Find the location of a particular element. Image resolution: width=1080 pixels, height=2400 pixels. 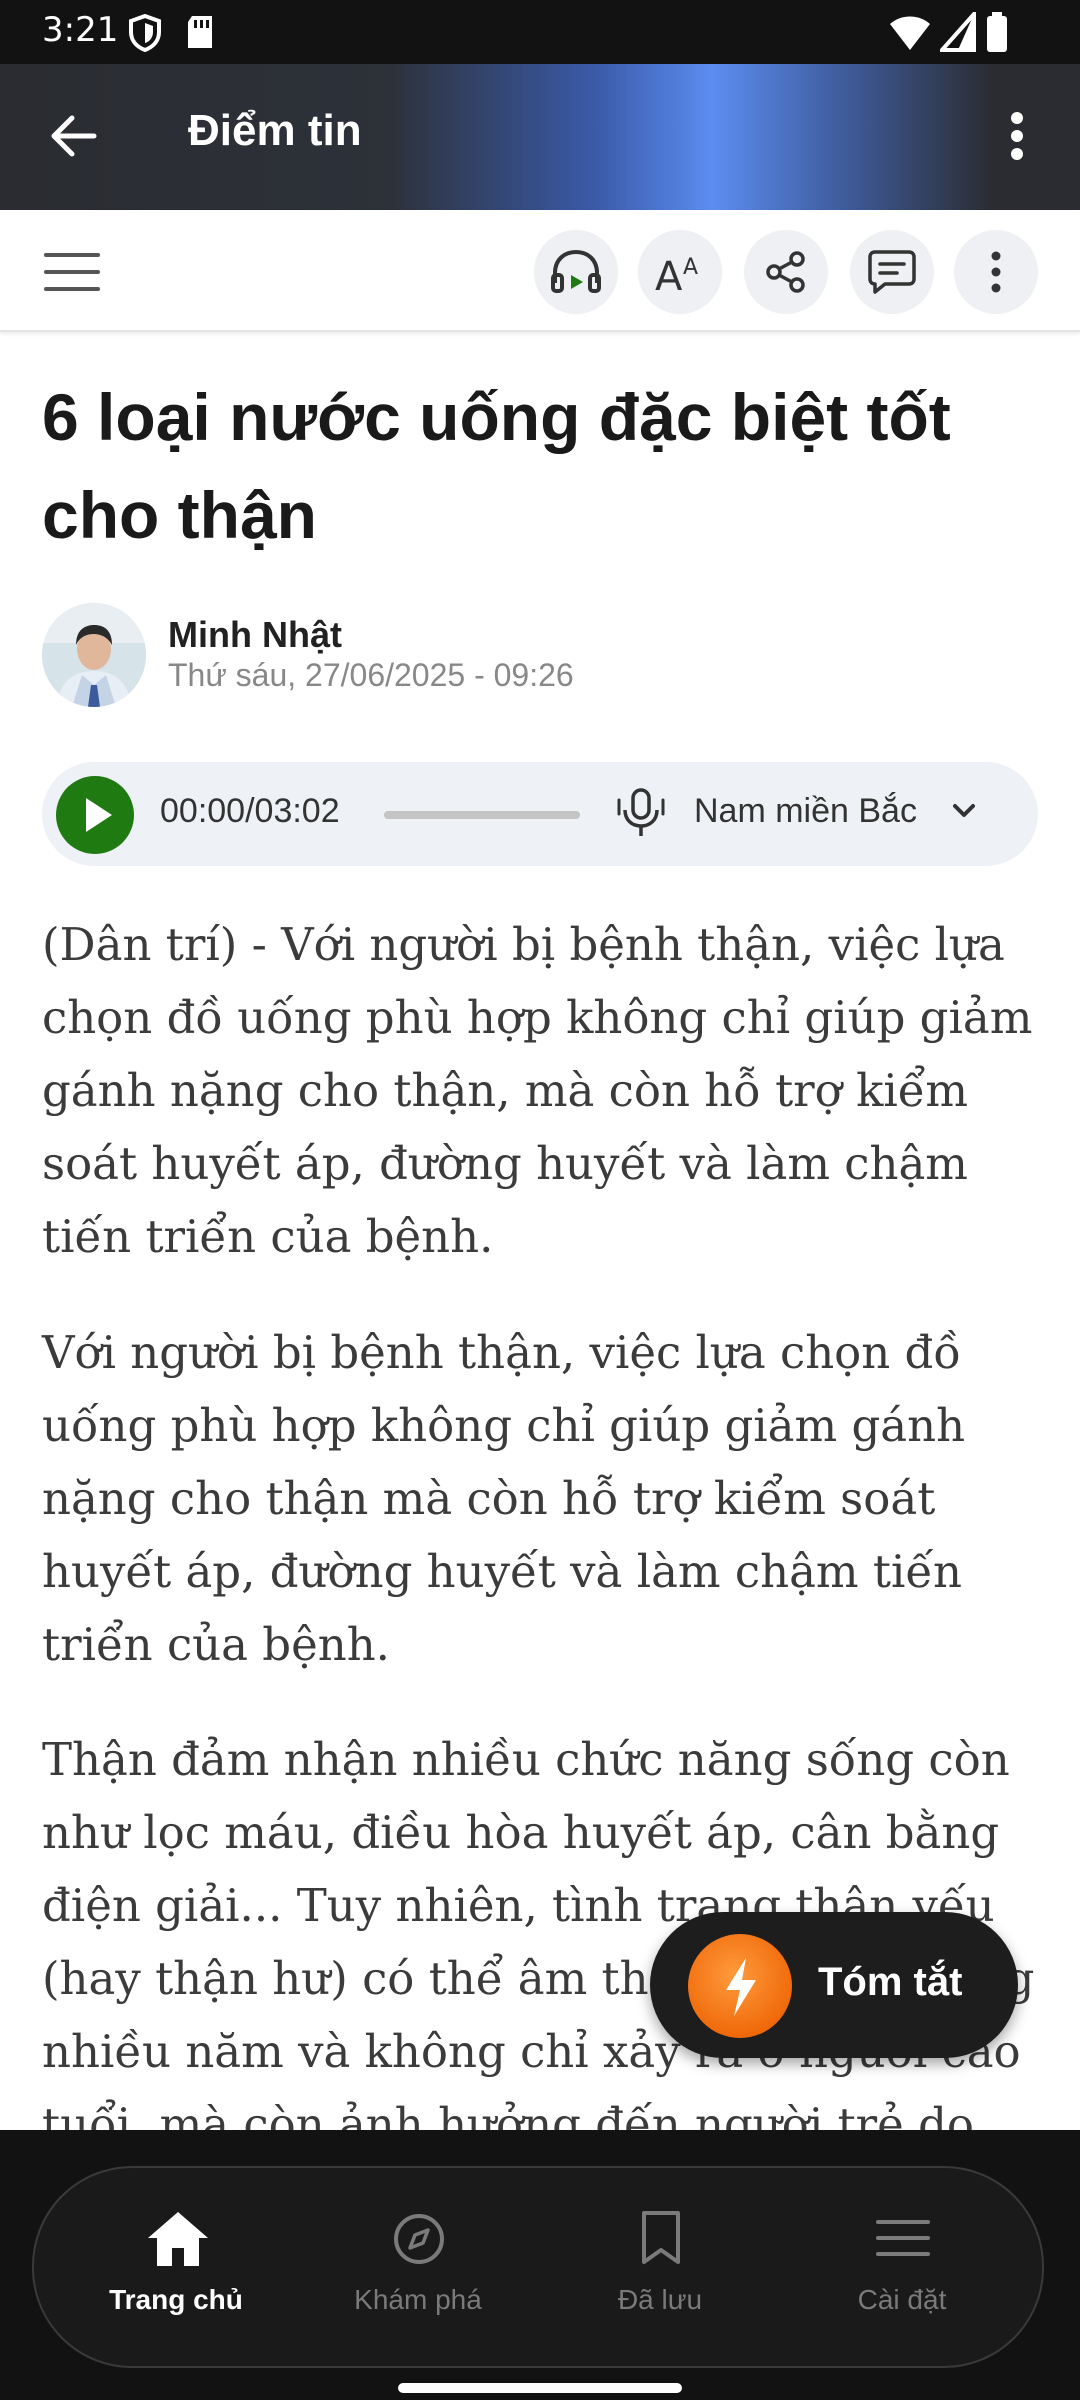

shield-icon is located at coordinates (145, 33).